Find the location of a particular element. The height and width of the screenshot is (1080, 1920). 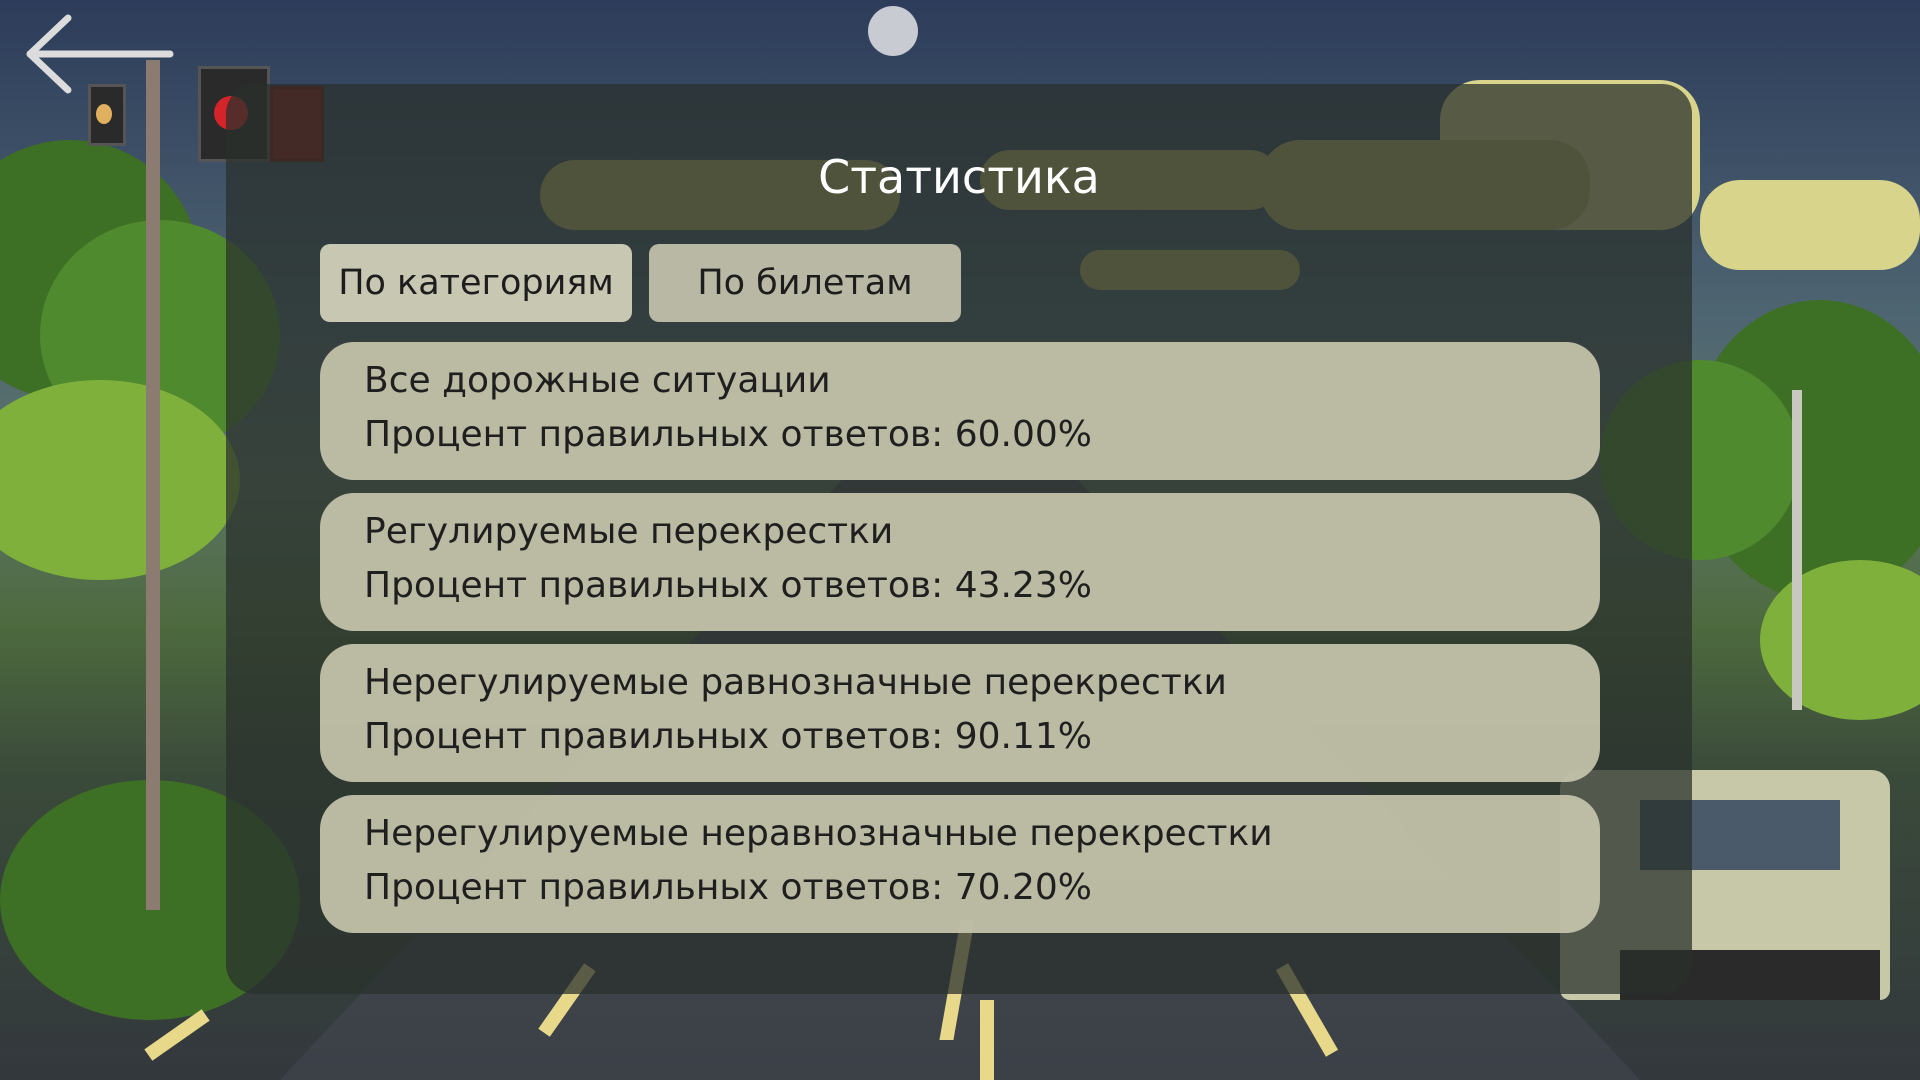

percent-value: 43.23% is located at coordinates (1023, 585).